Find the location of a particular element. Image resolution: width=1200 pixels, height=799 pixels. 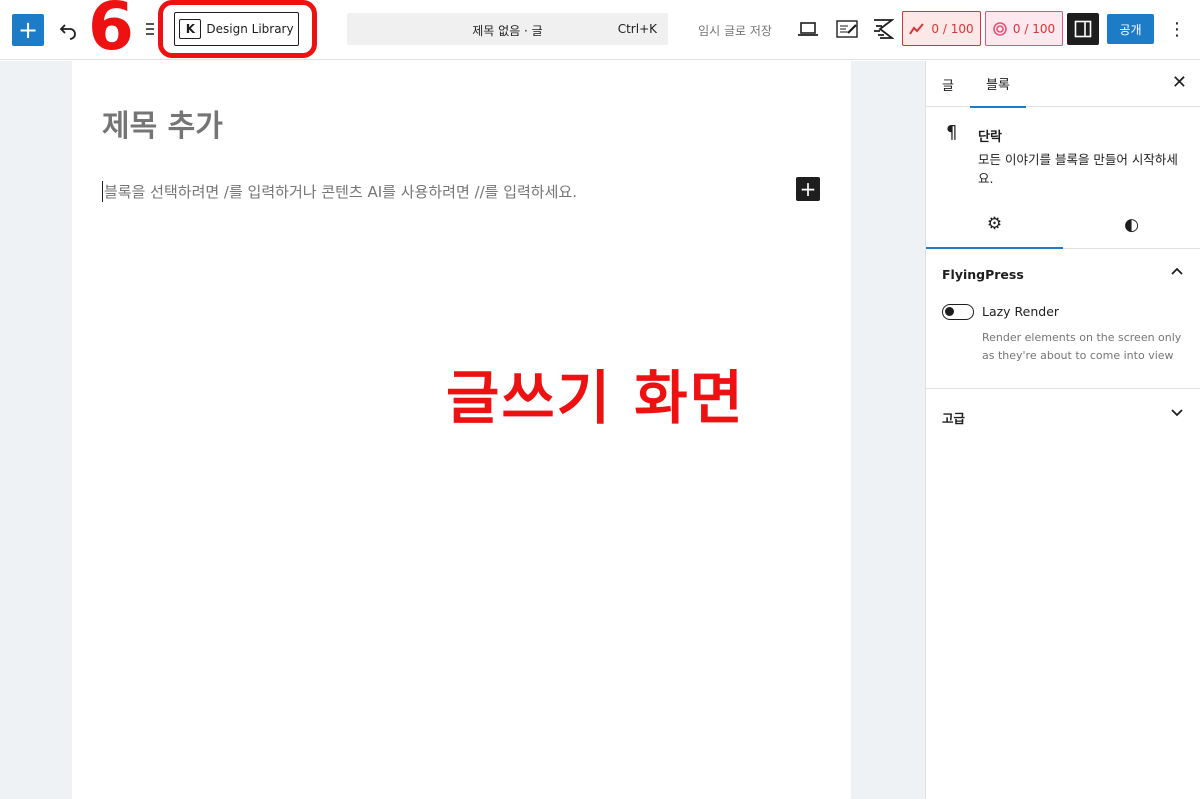

block-name: 단락 is located at coordinates (990, 137).